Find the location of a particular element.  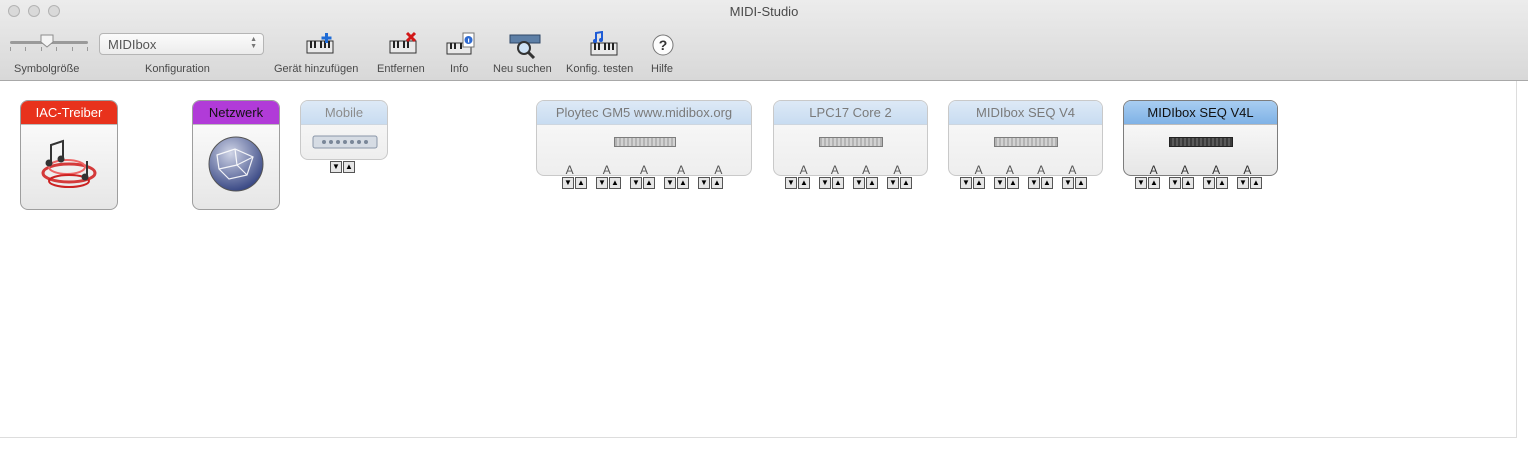

remove-button is located at coordinates (403, 45).